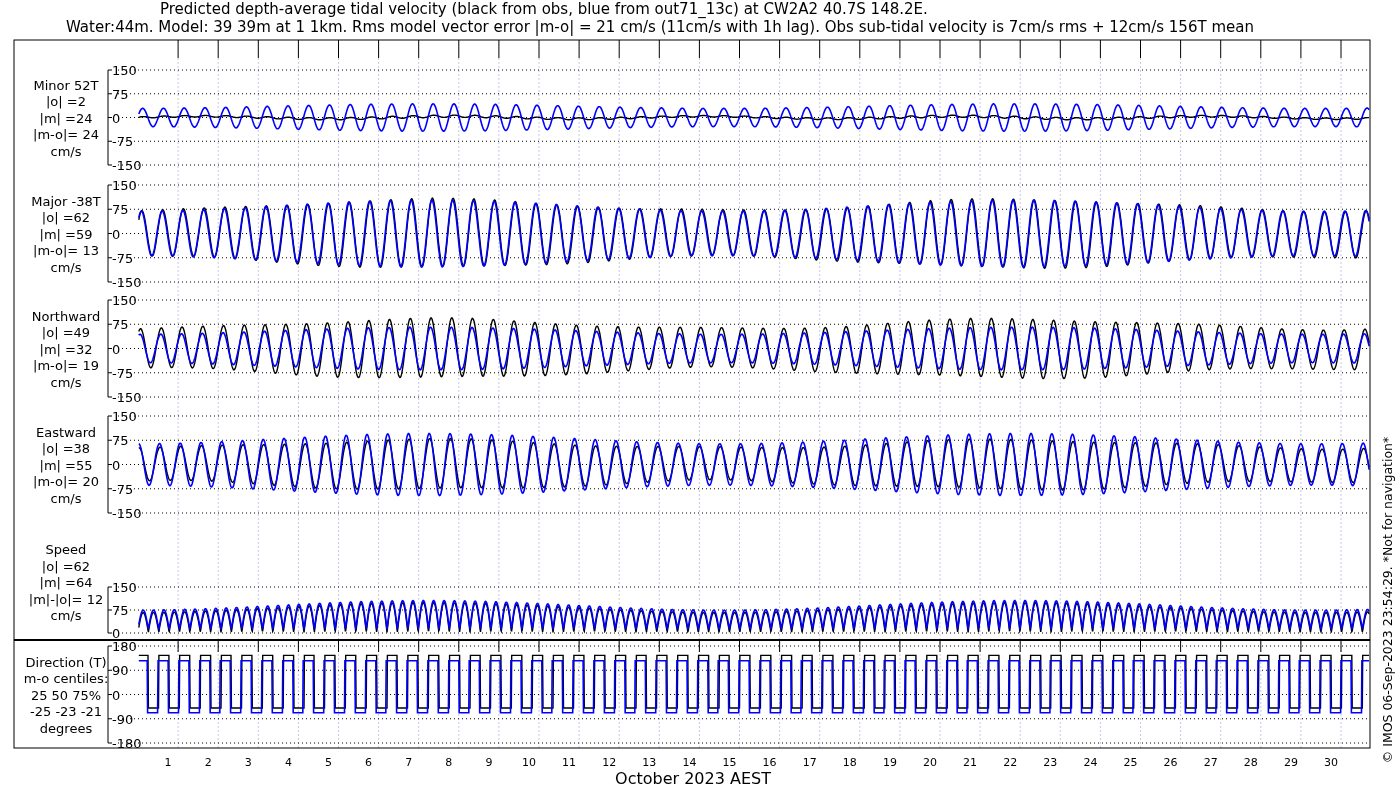 Image resolution: width=1400 pixels, height=800 pixels. What do you see at coordinates (649, 762) in the screenshot?
I see `day-label: 13` at bounding box center [649, 762].